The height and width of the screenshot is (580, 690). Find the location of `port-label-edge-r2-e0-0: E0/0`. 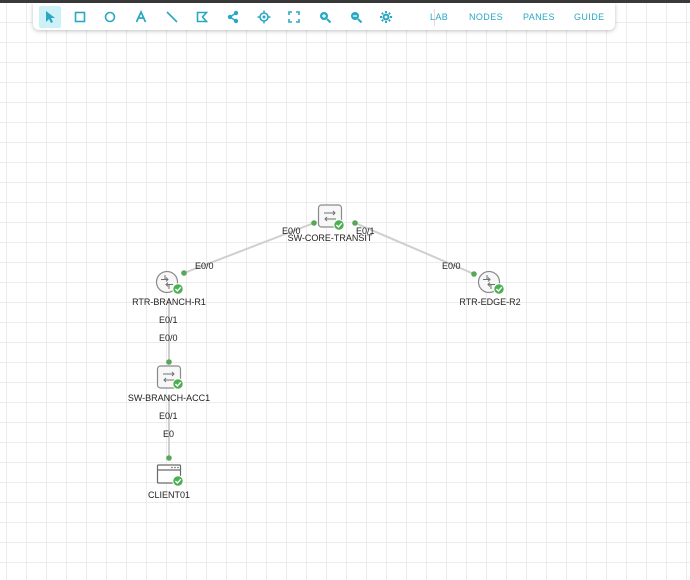

port-label-edge-r2-e0-0: E0/0 is located at coordinates (451, 266).